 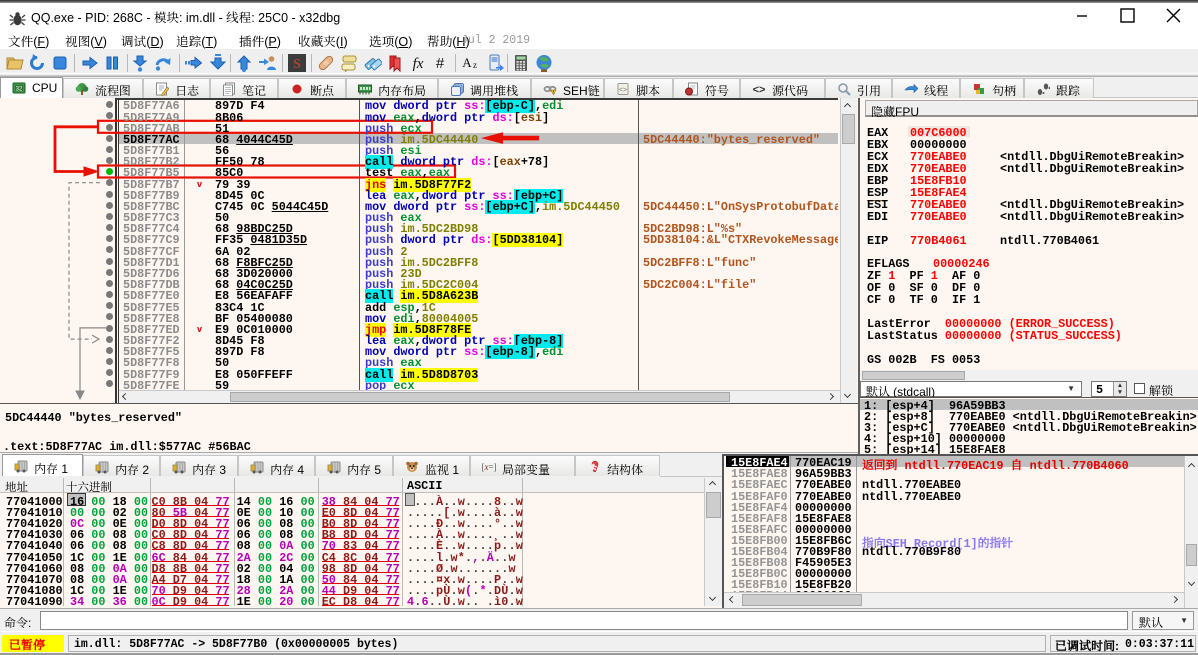 I want to click on svg-text: 32, so click(x=19, y=90).